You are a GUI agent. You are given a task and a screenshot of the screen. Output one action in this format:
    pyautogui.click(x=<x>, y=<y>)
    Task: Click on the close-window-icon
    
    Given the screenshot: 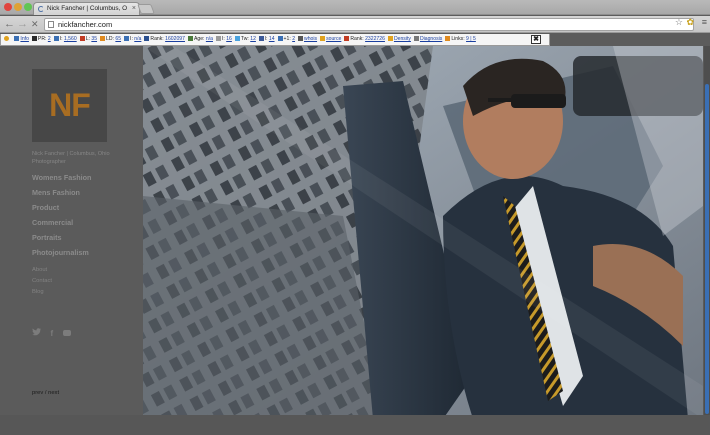 What is the action you would take?
    pyautogui.click(x=8, y=7)
    